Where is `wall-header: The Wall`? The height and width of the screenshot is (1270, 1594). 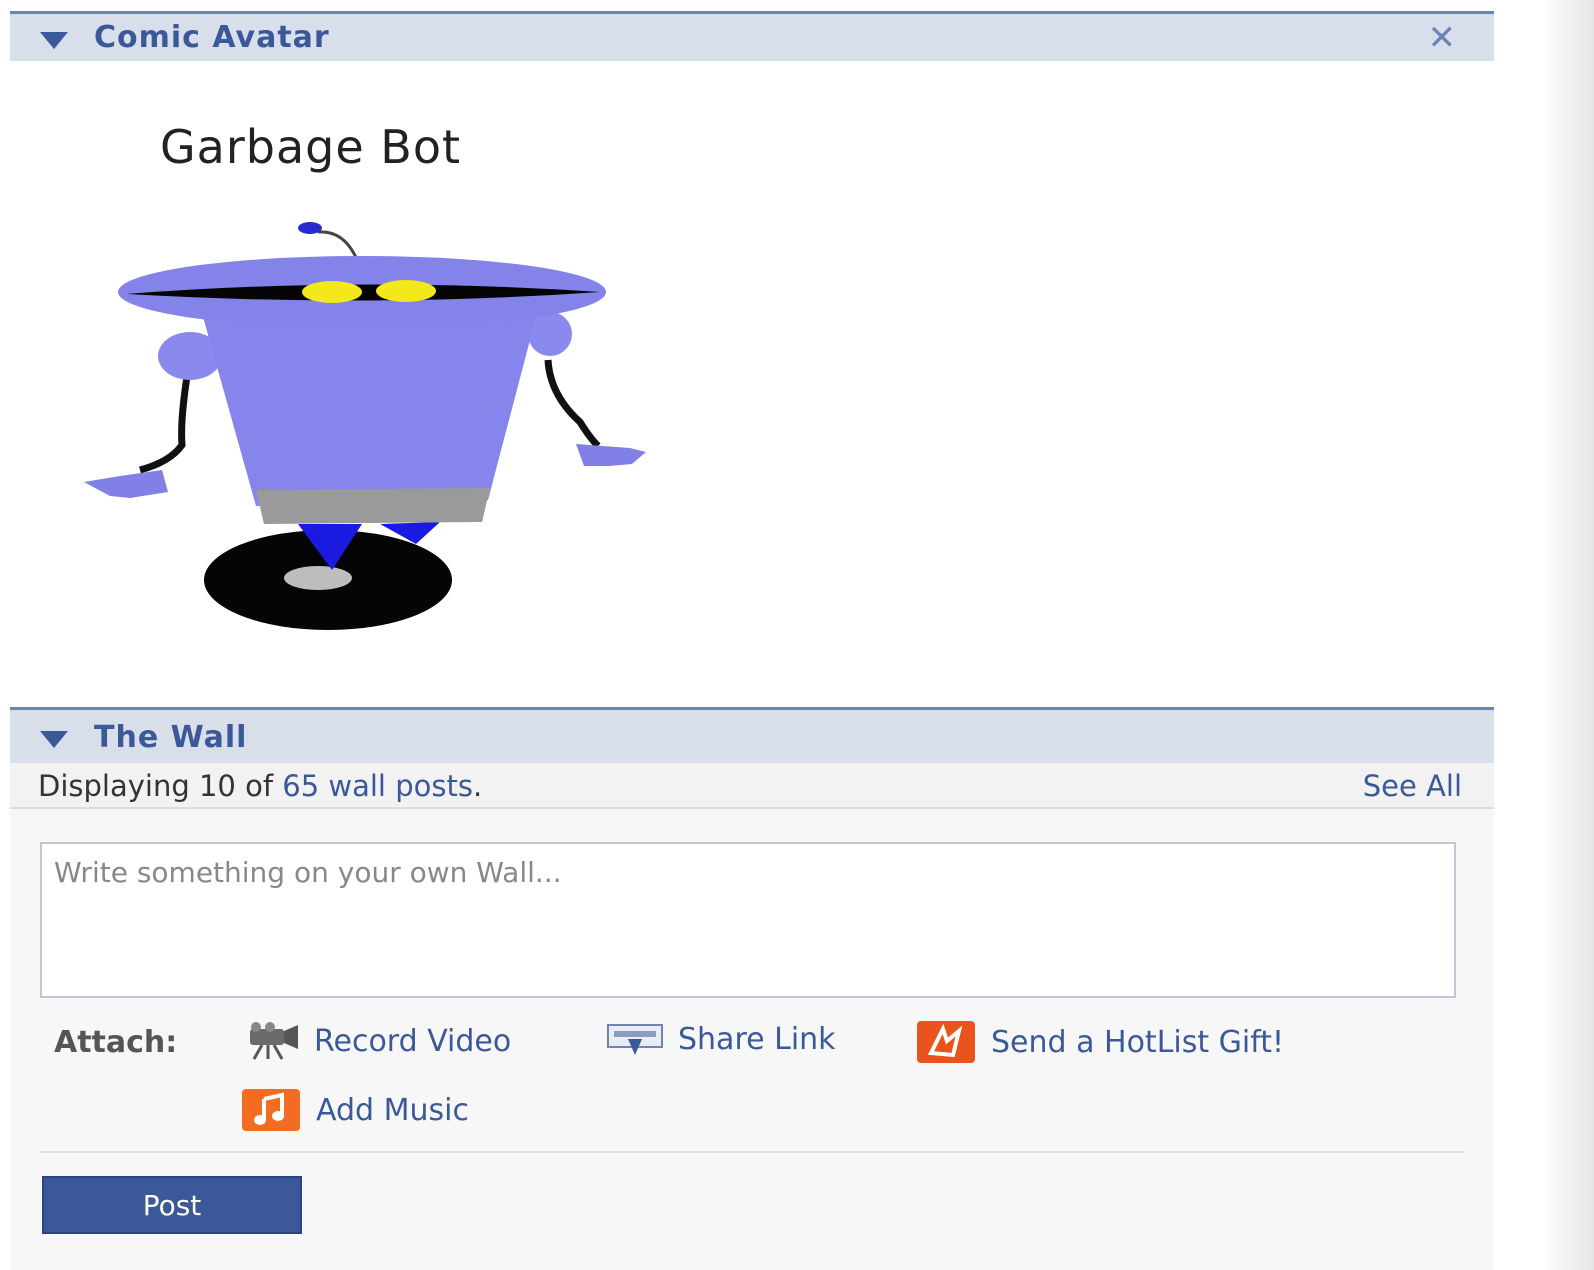
wall-header: The Wall is located at coordinates (752, 735).